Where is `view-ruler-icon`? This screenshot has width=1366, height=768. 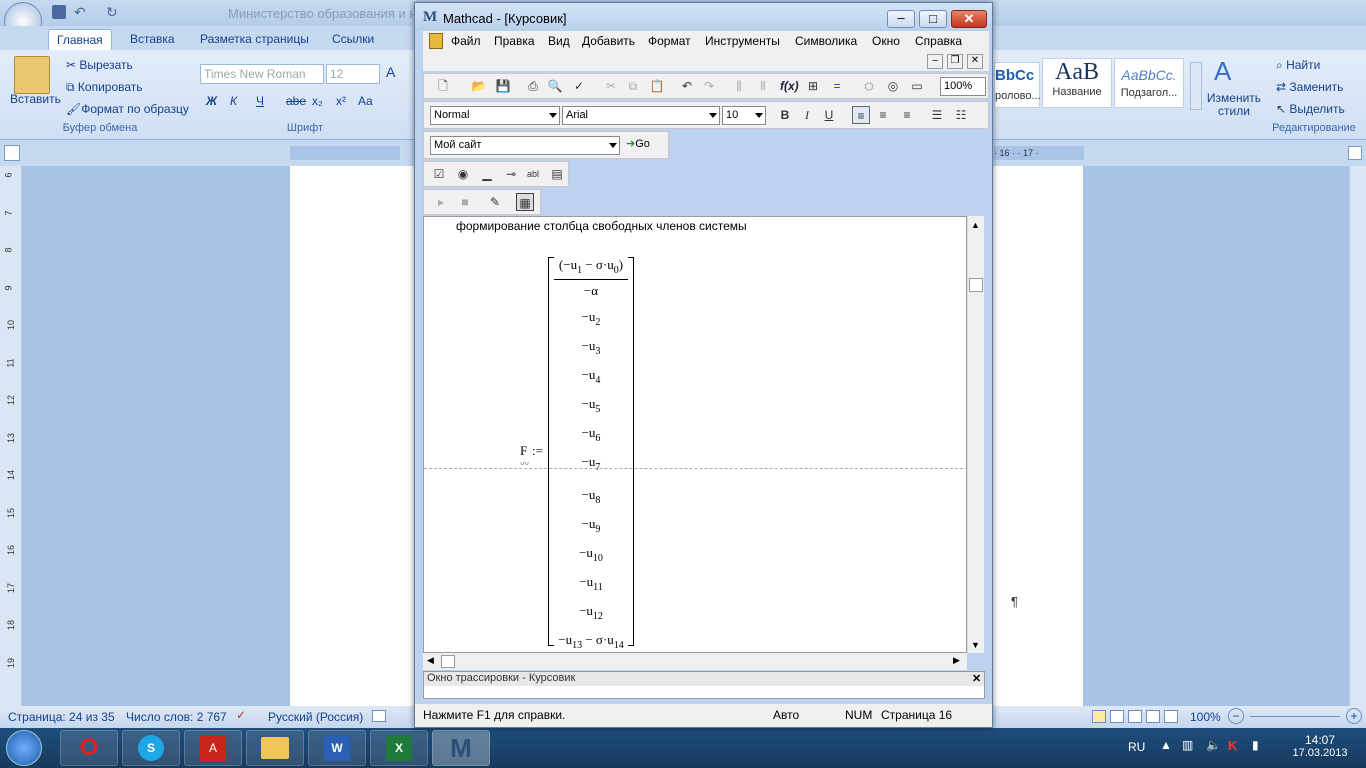 view-ruler-icon is located at coordinates (1355, 153).